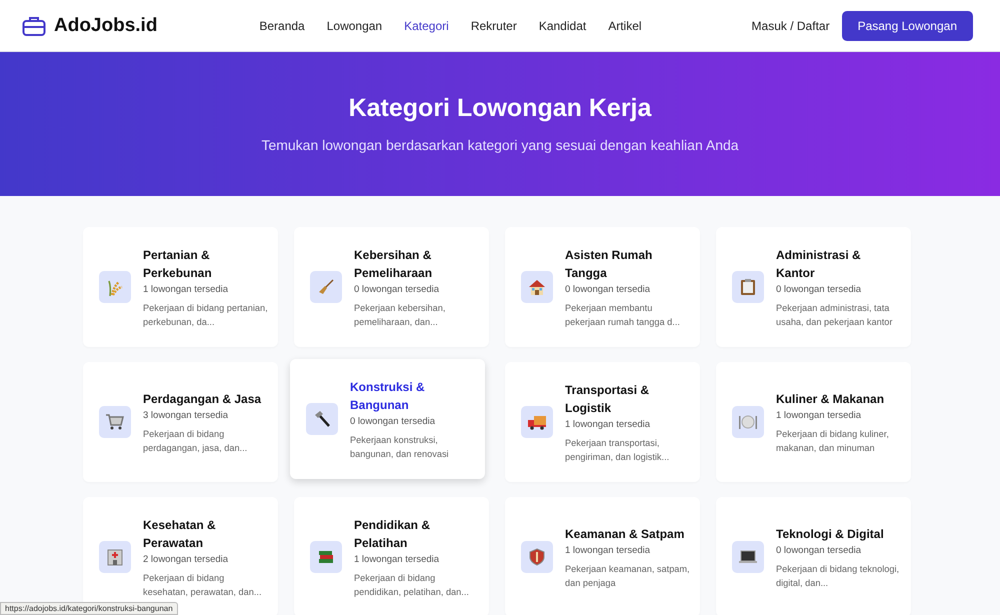  What do you see at coordinates (609, 264) in the screenshot?
I see `category-title: Asisten Rumah Tangga` at bounding box center [609, 264].